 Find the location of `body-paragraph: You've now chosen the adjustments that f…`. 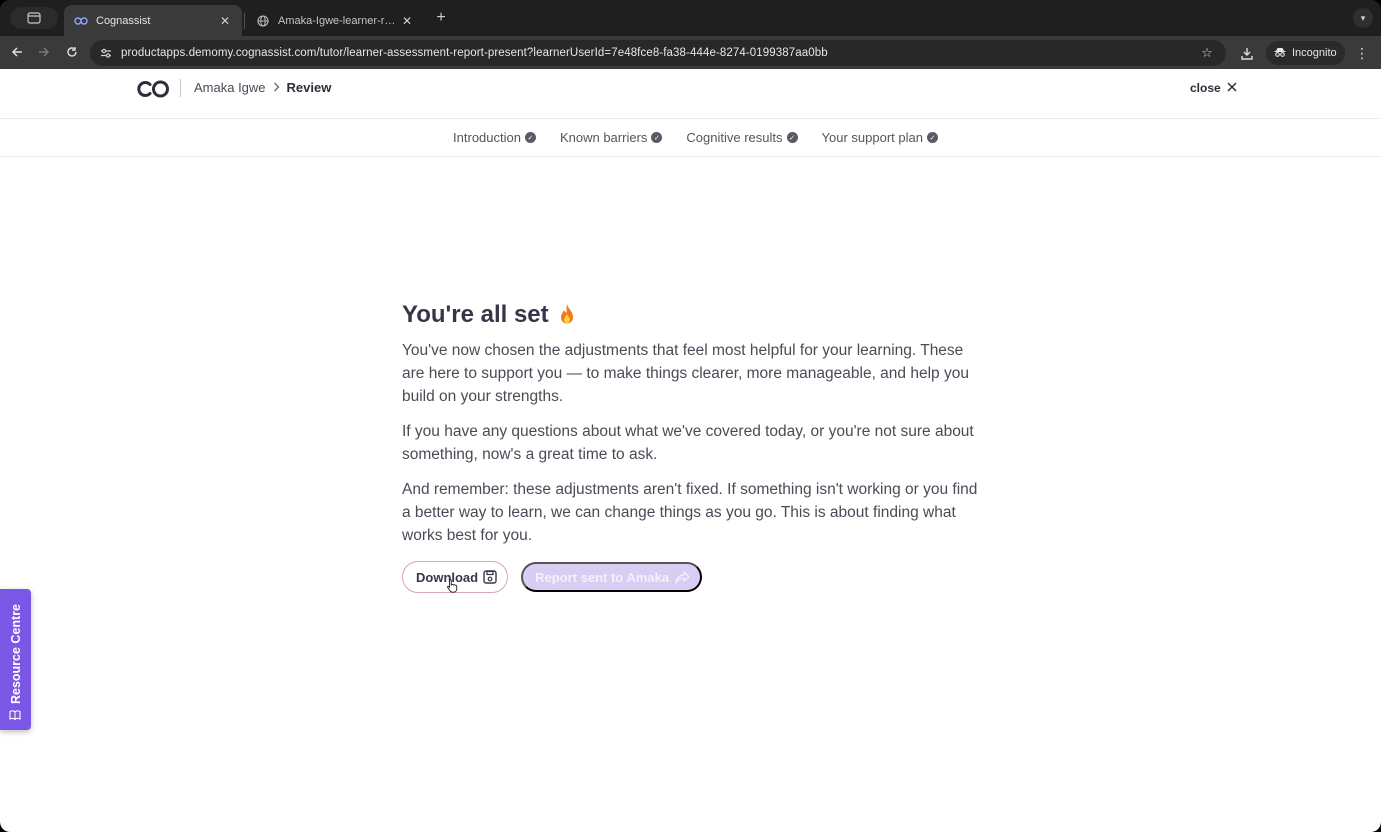

body-paragraph: You've now chosen the adjustments that f… is located at coordinates (685, 373).